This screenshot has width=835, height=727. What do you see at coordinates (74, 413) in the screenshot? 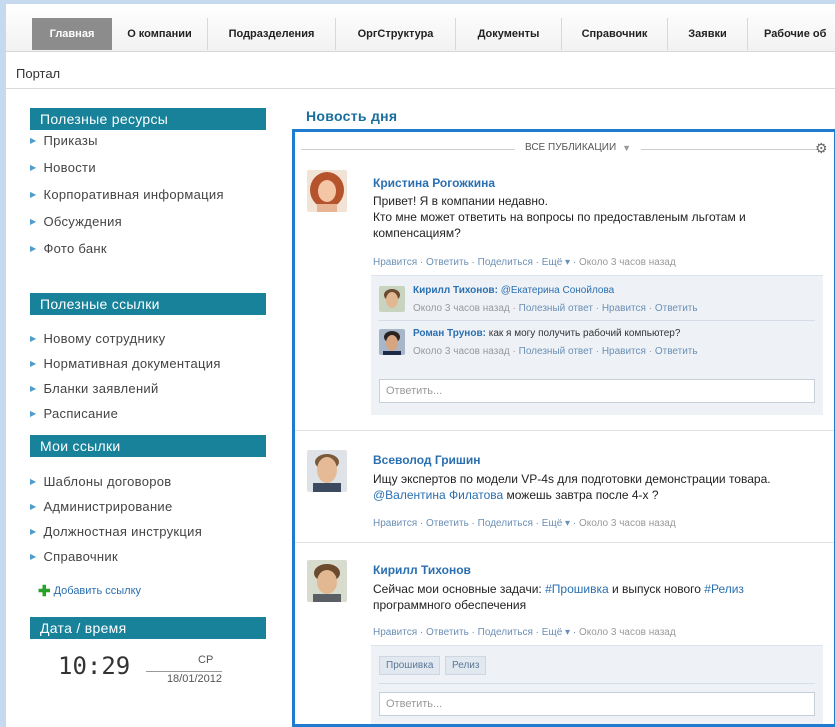
I see `sidebar-item-schedule: ▶ Расписание` at bounding box center [74, 413].